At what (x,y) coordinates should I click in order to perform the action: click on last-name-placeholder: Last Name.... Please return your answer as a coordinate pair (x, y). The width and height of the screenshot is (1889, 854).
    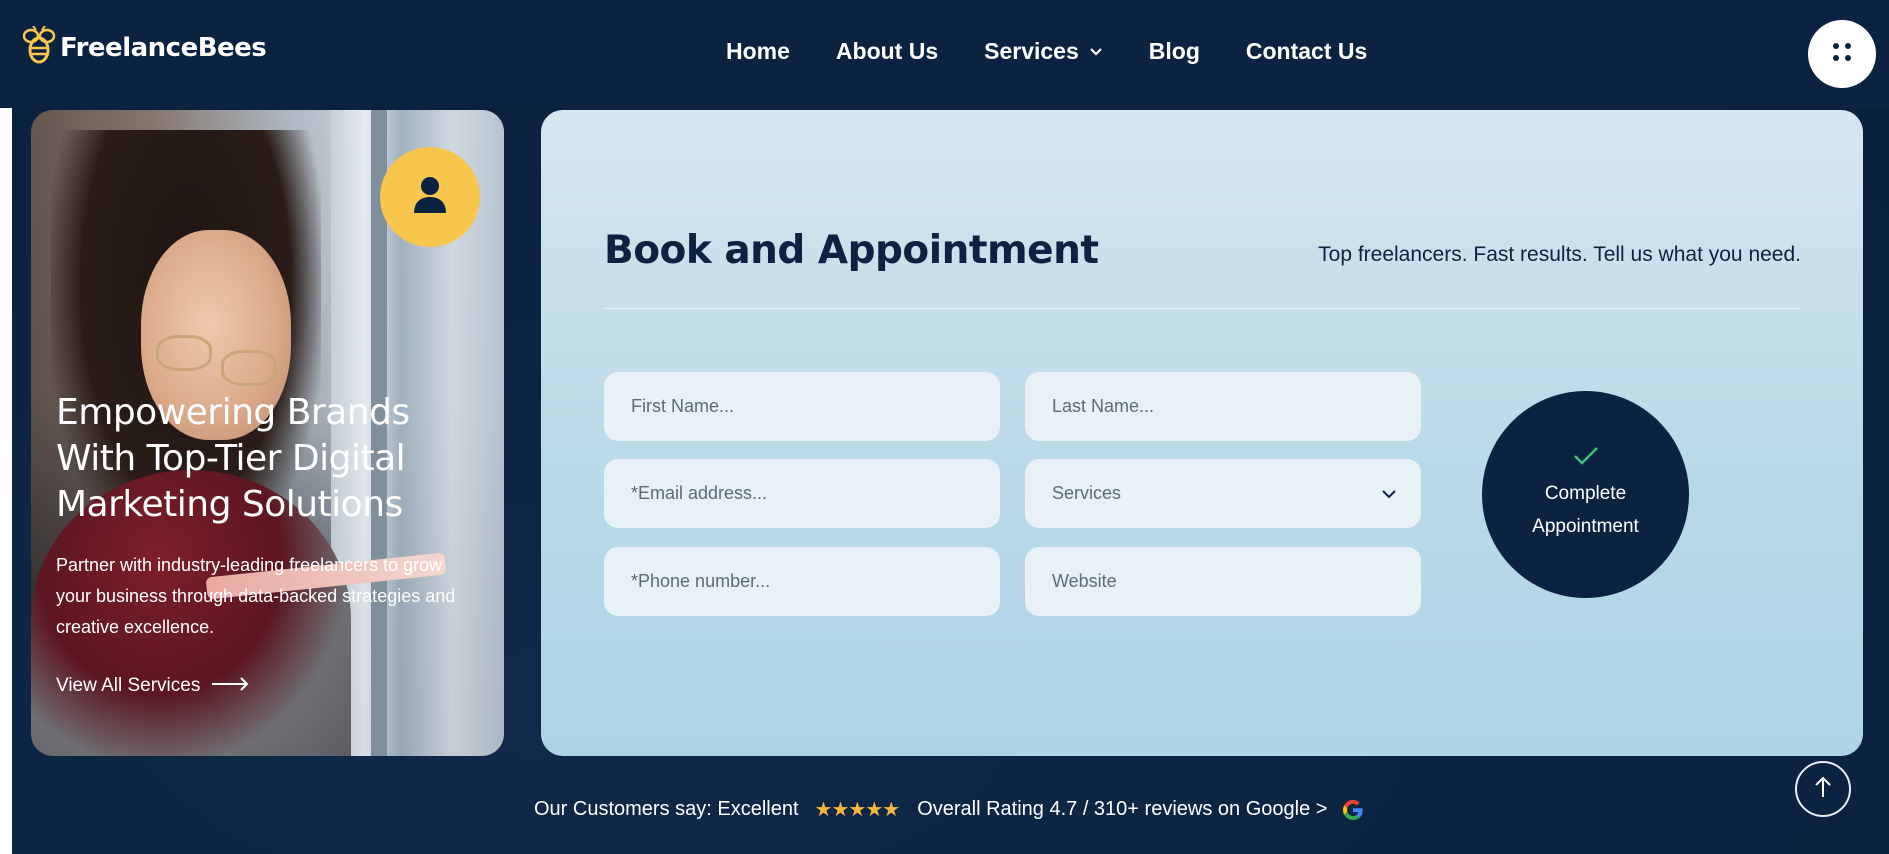
    Looking at the image, I should click on (1103, 406).